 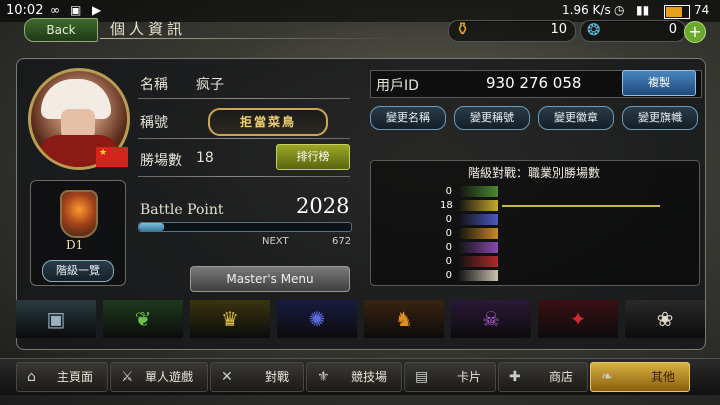 What do you see at coordinates (342, 241) in the screenshot?
I see `next-value: 672` at bounding box center [342, 241].